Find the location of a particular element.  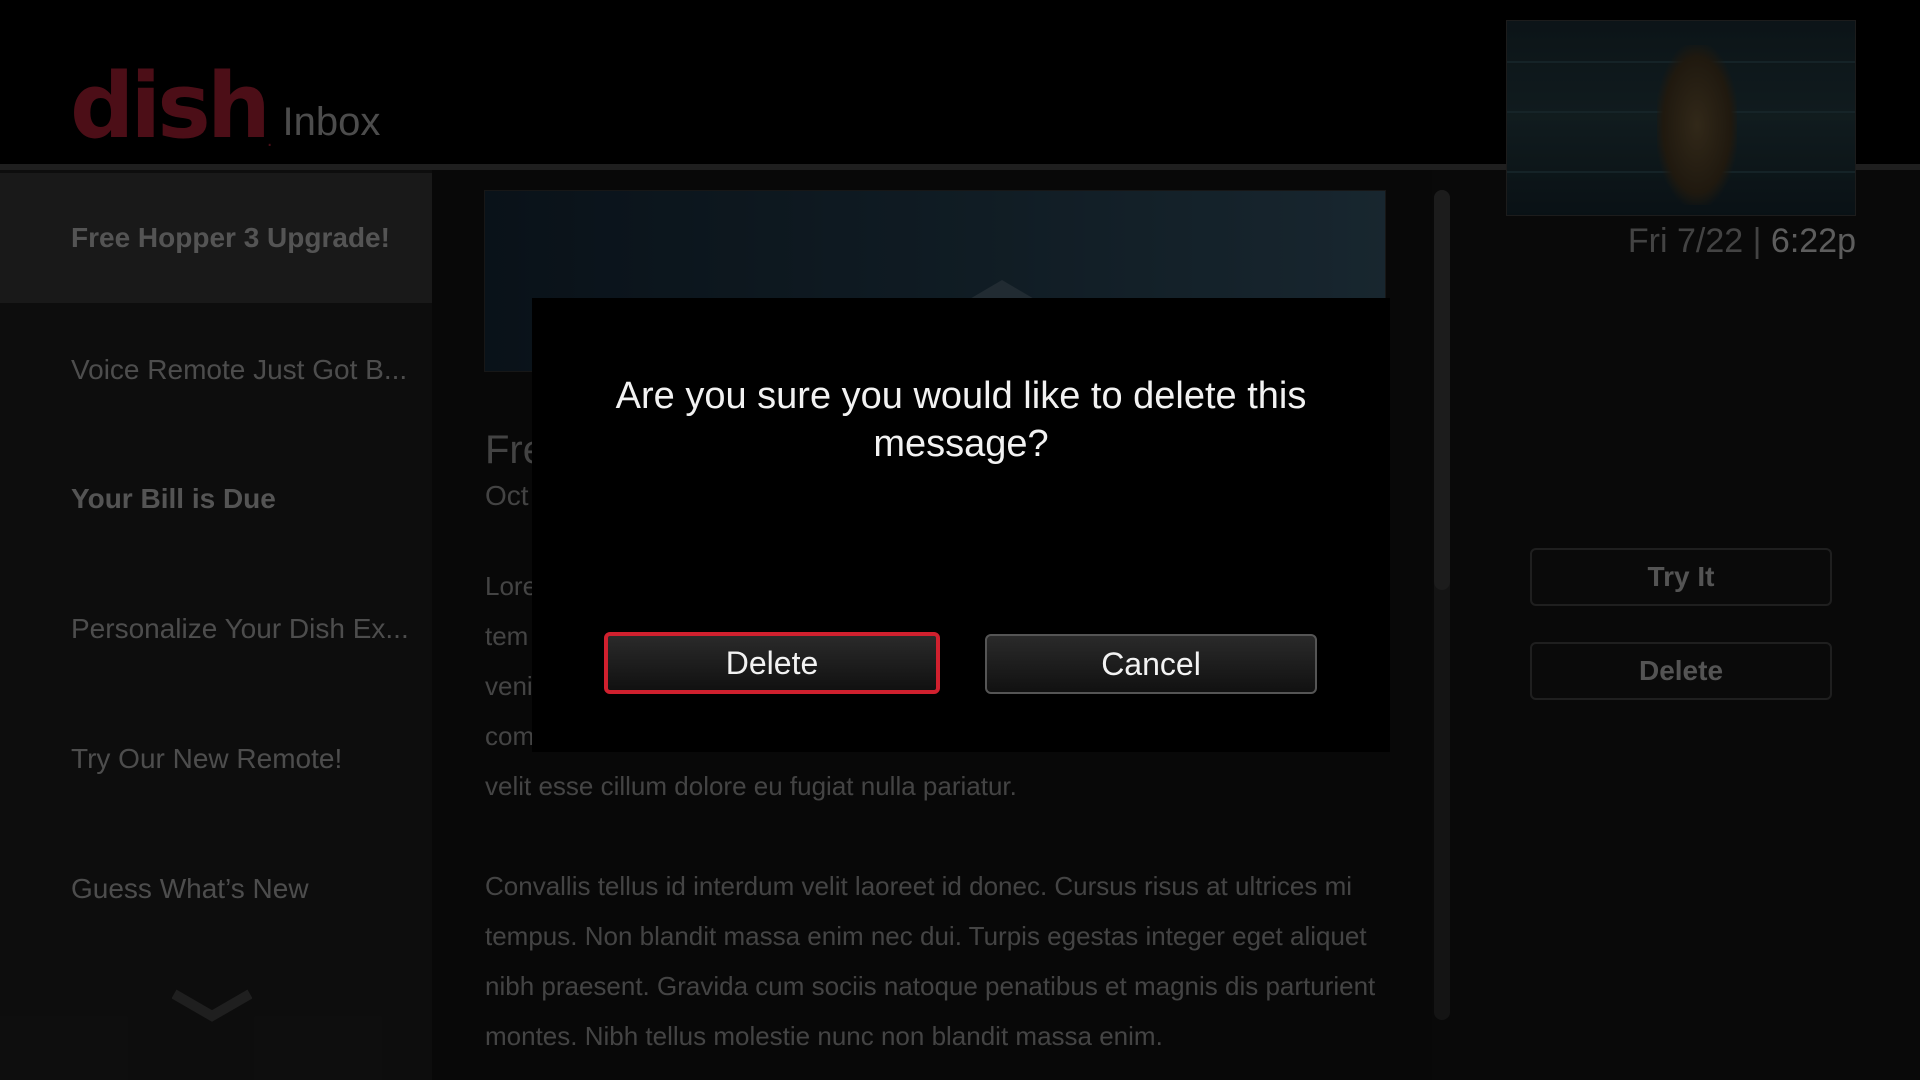

cancel-button: Cancel is located at coordinates (1151, 664).